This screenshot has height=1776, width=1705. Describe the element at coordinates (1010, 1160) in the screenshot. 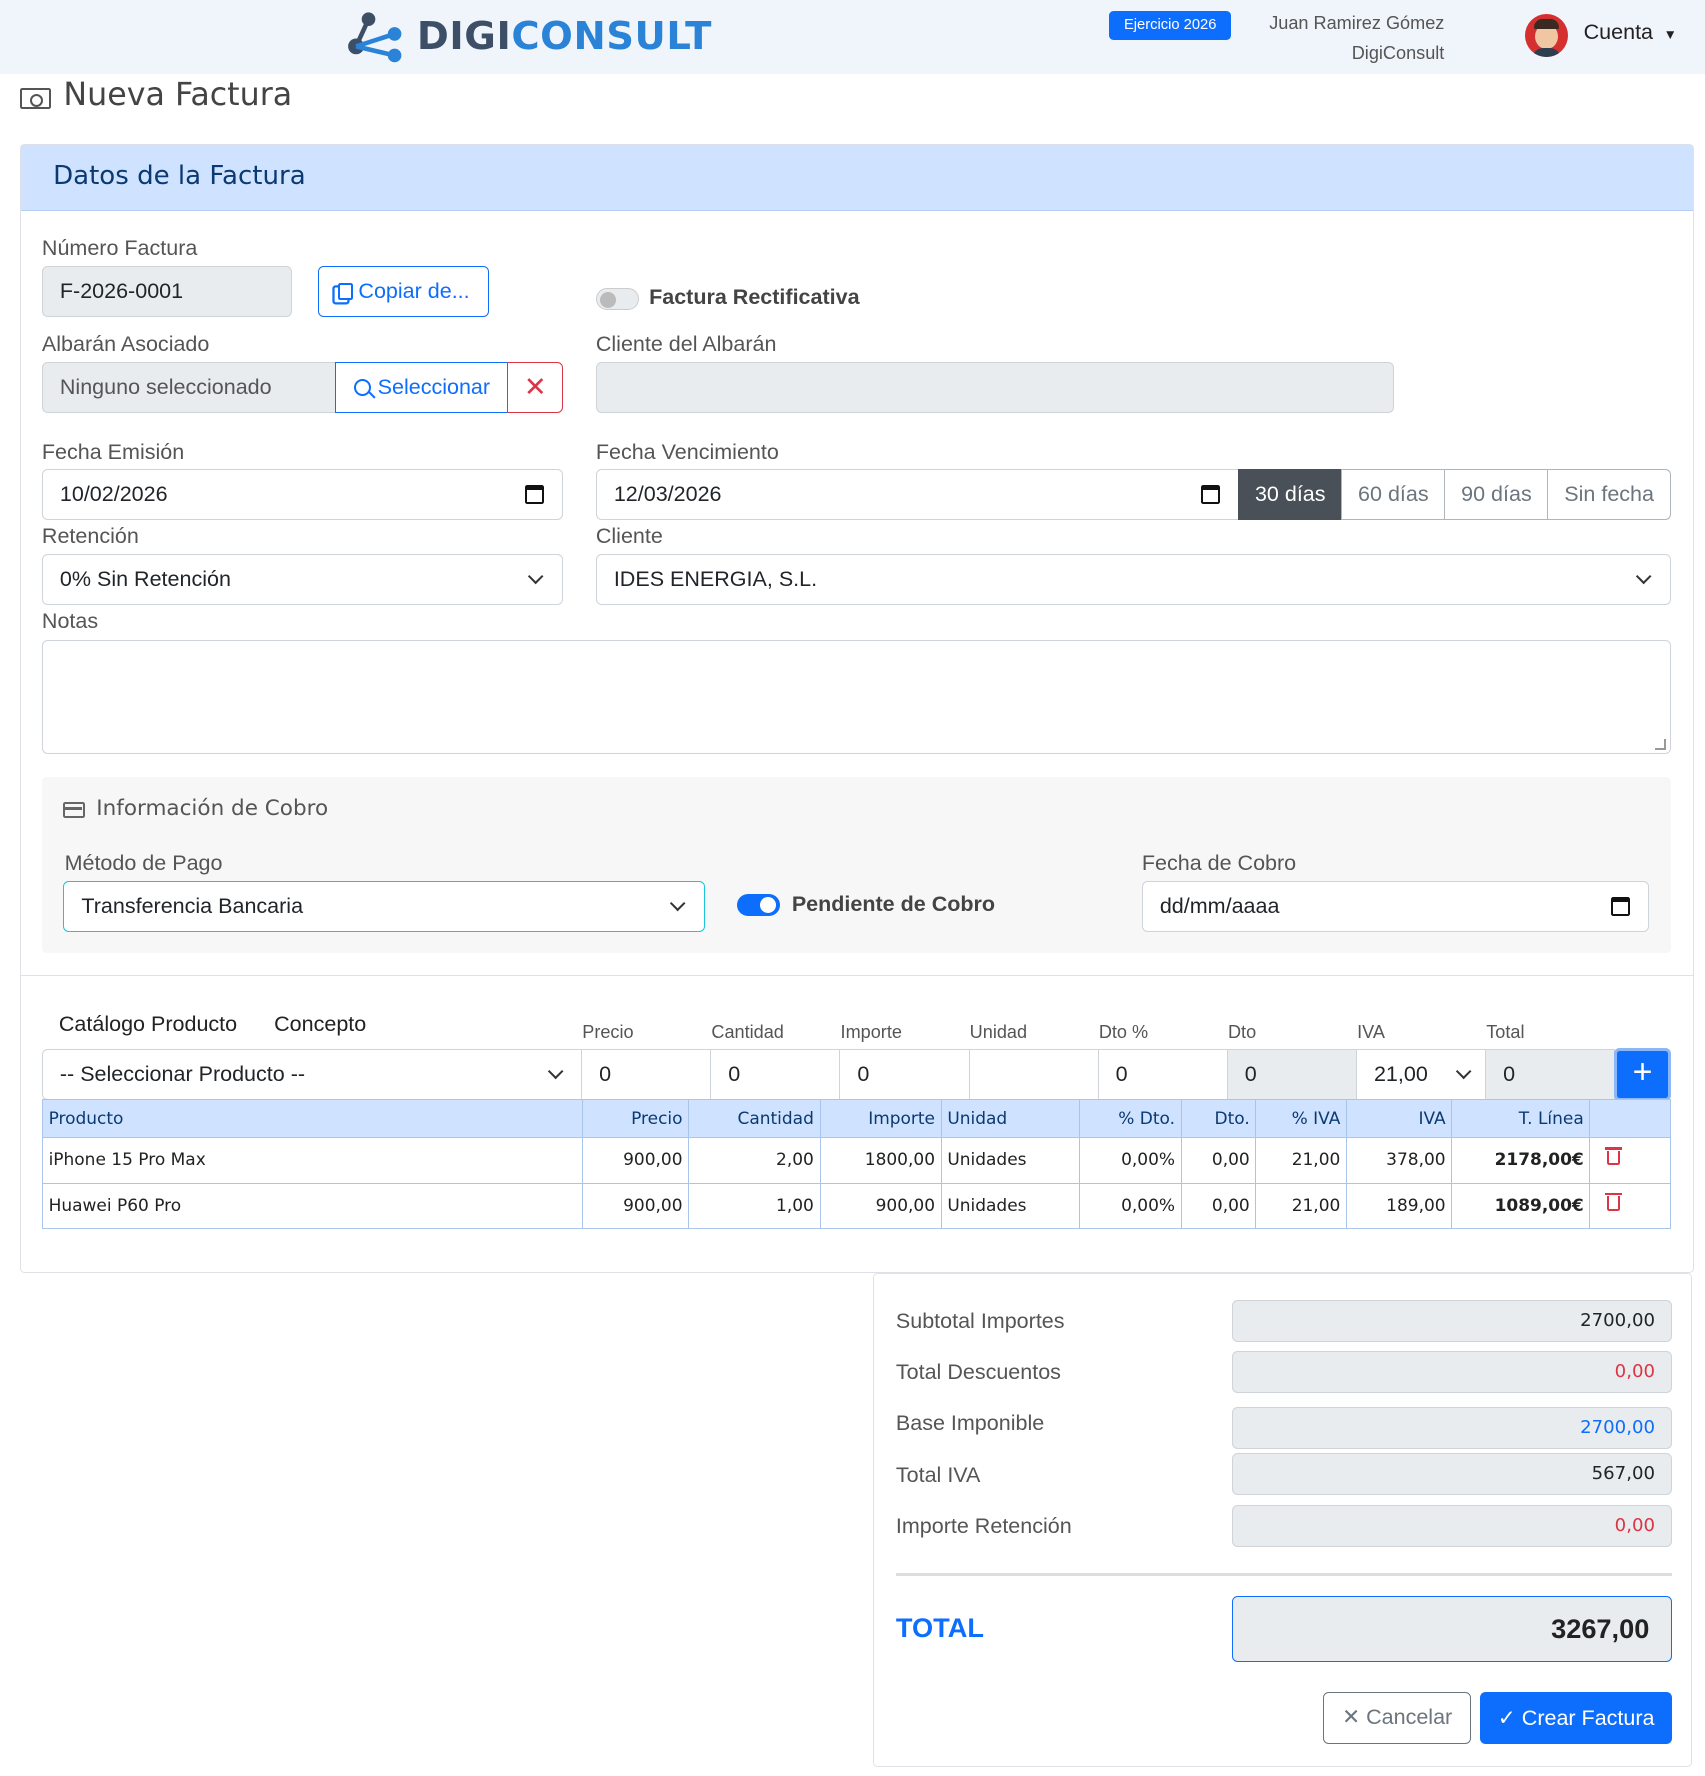

I see `cell-unidad: Unidades` at that location.